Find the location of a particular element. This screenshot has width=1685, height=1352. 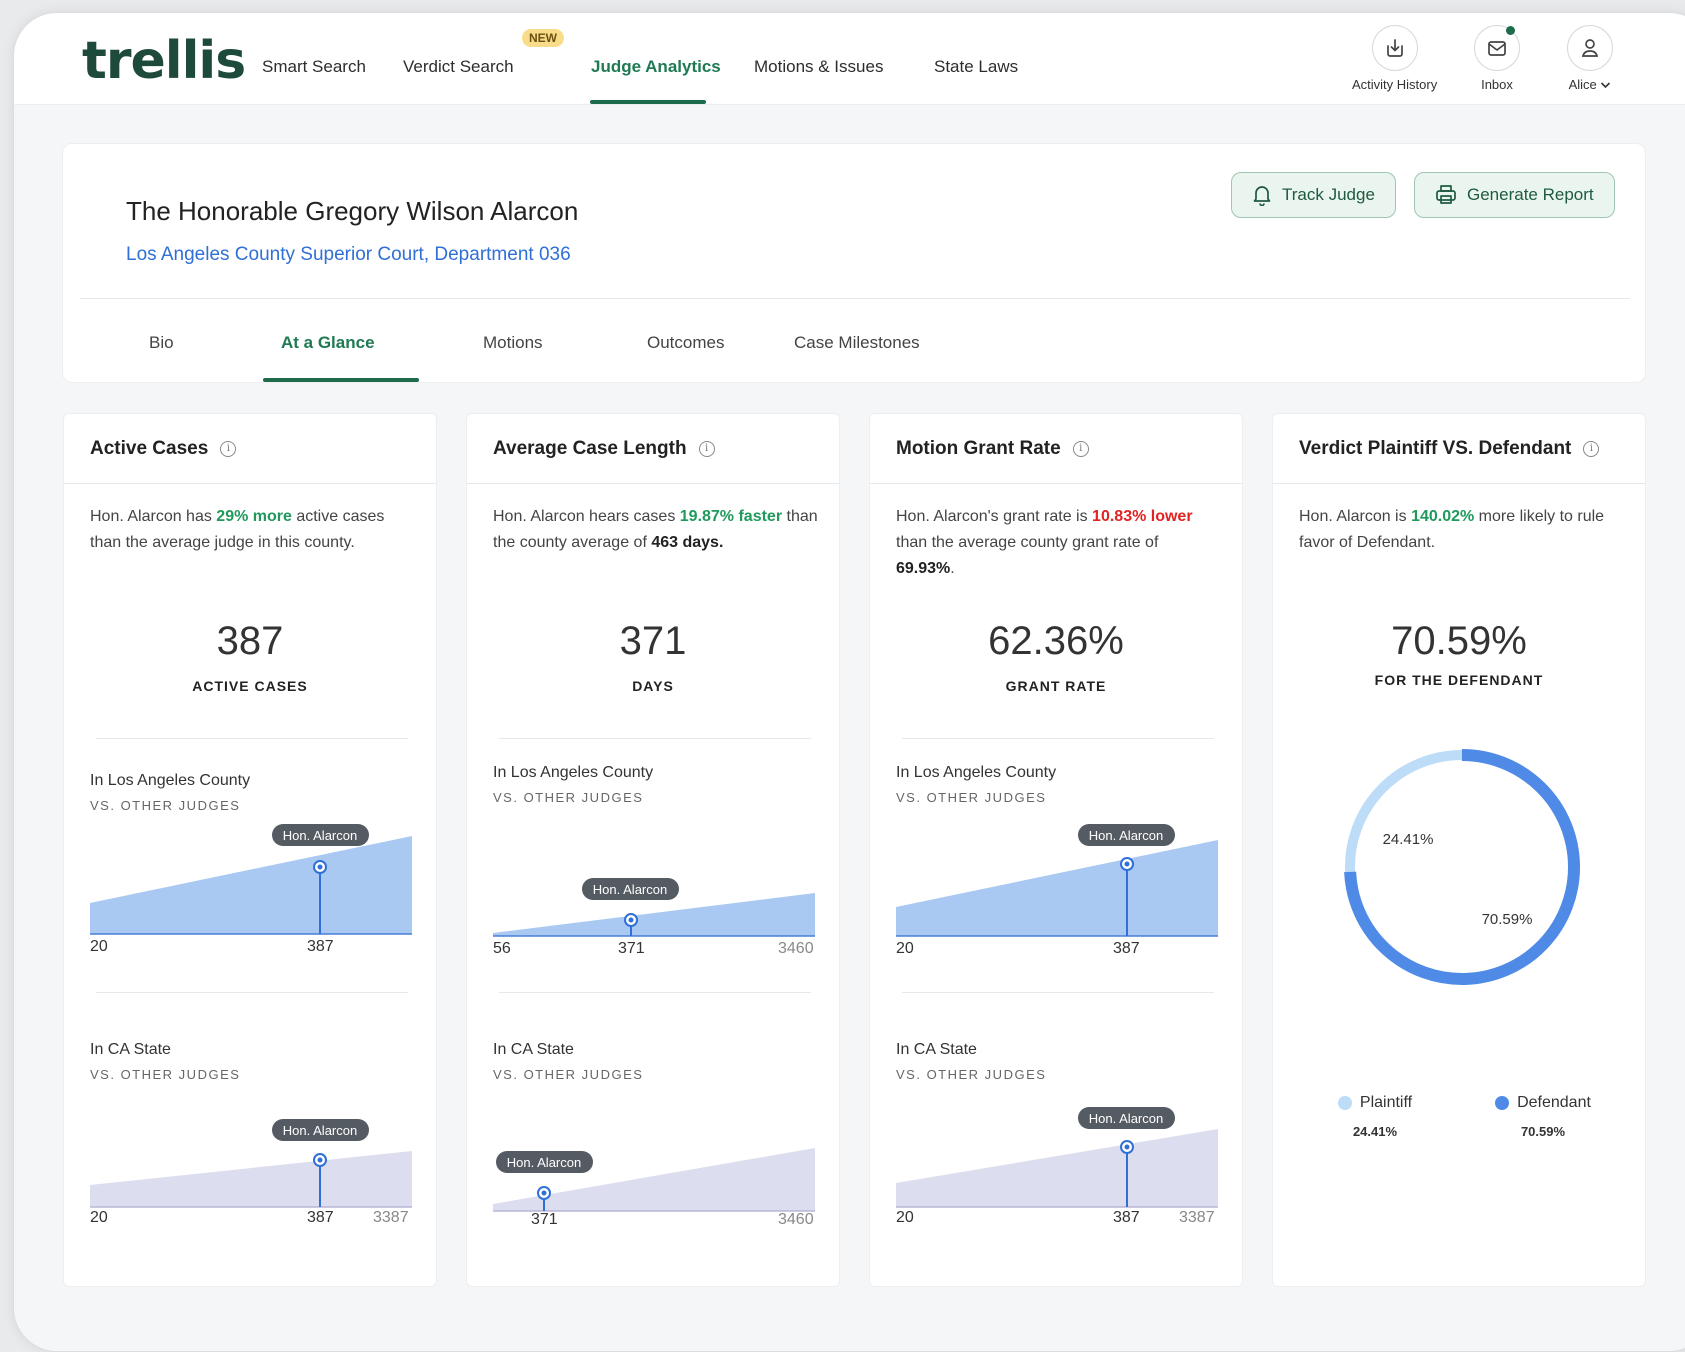

metric-caption: DAYS is located at coordinates (653, 686).